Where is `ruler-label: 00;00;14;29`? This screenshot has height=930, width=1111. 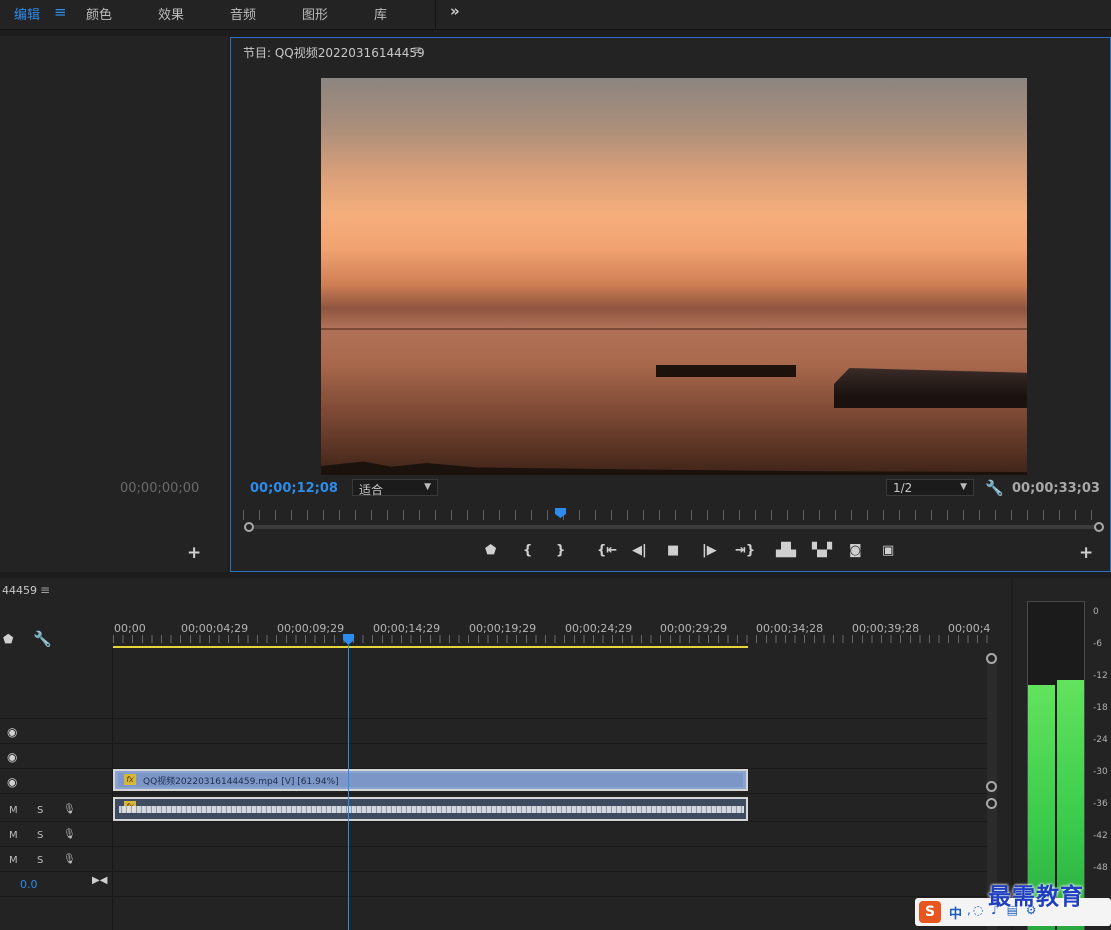
ruler-label: 00;00;14;29 is located at coordinates (407, 628).